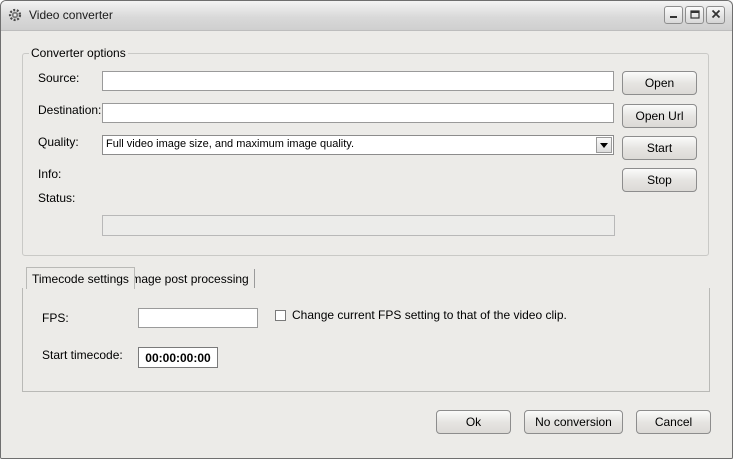 This screenshot has height=459, width=733. I want to click on ok-button: Ok, so click(473, 422).